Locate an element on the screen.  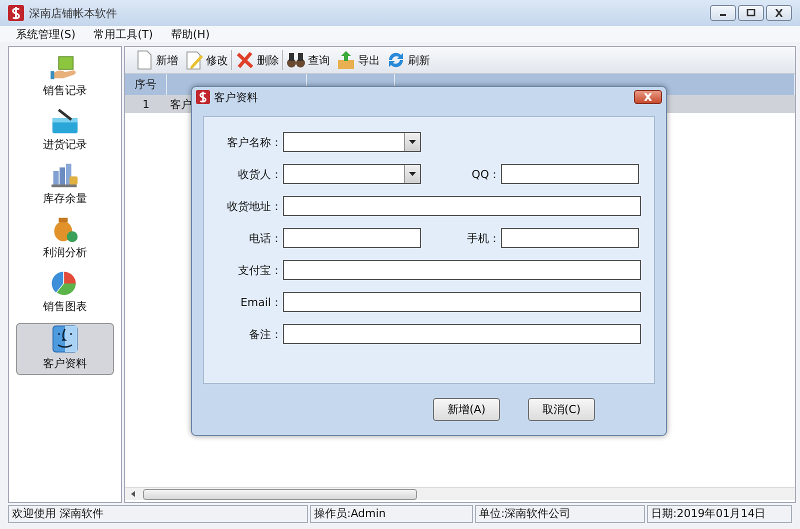
toolbar-button: 修改 is located at coordinates (206, 60).